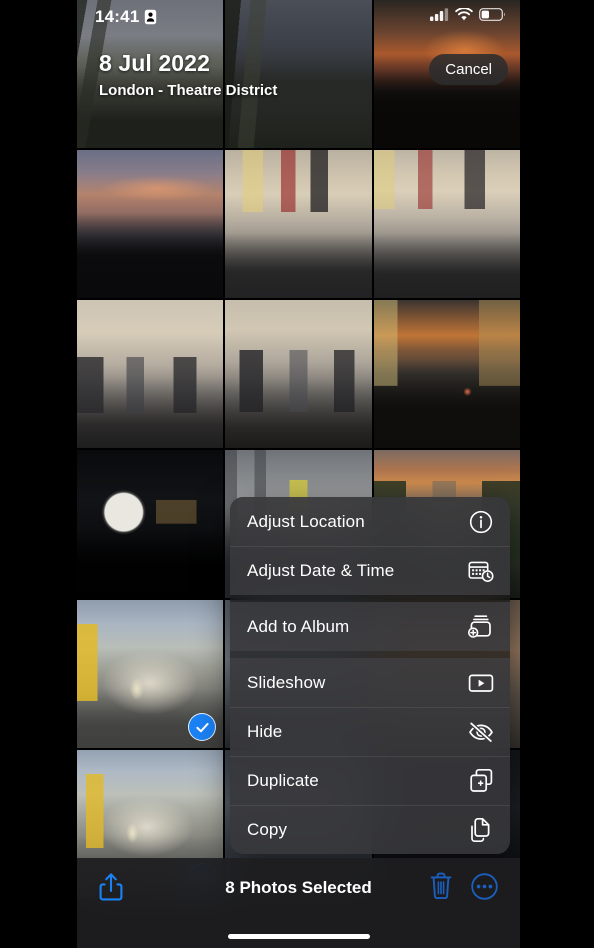  What do you see at coordinates (265, 731) in the screenshot?
I see `menu-item-label: Hide` at bounding box center [265, 731].